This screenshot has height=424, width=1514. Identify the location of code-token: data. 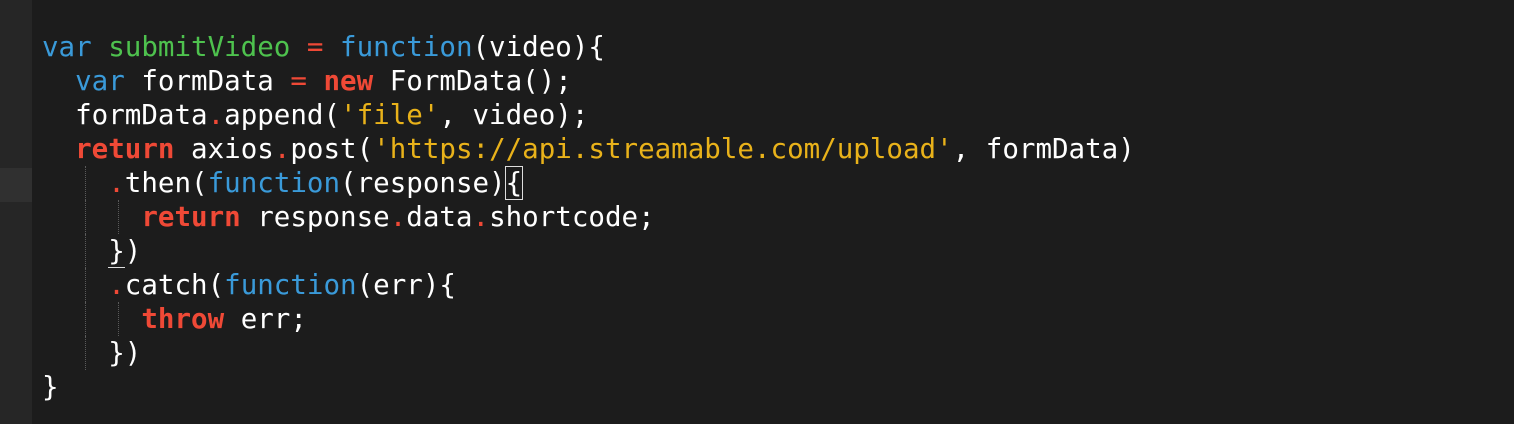
(439, 217).